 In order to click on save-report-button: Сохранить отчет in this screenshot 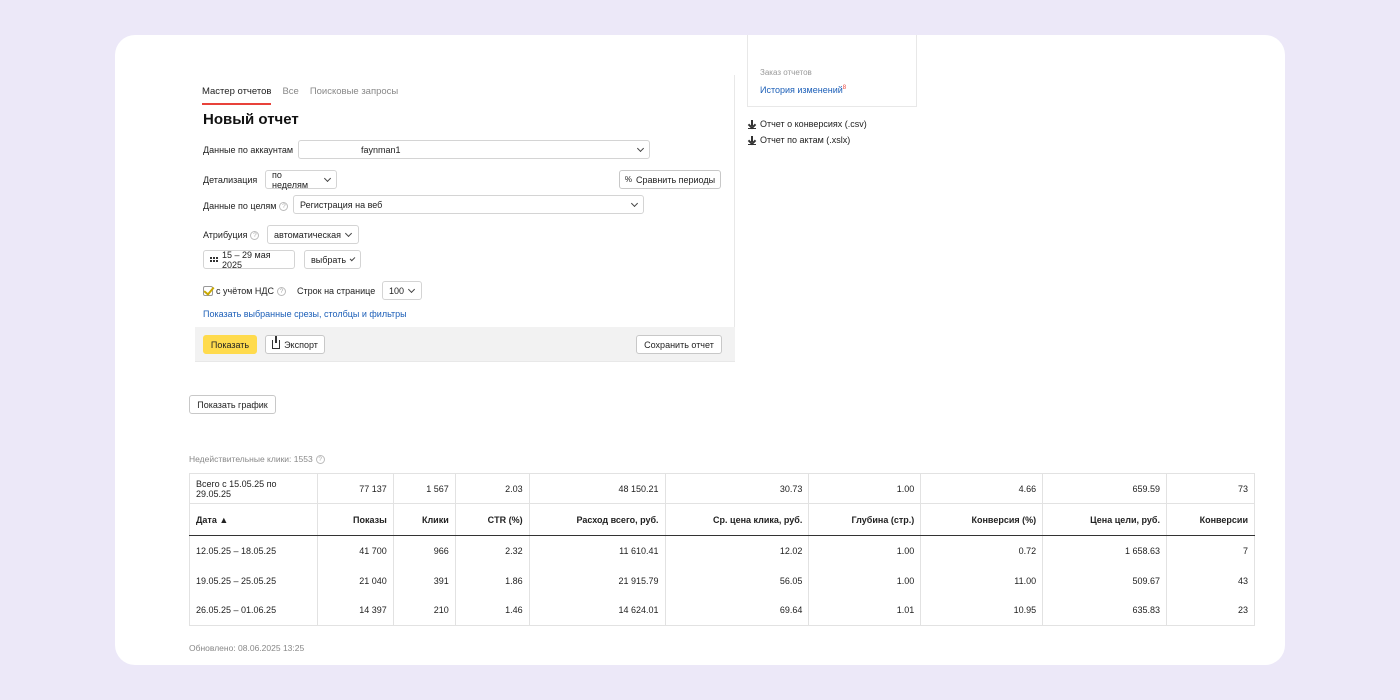, I will do `click(679, 344)`.